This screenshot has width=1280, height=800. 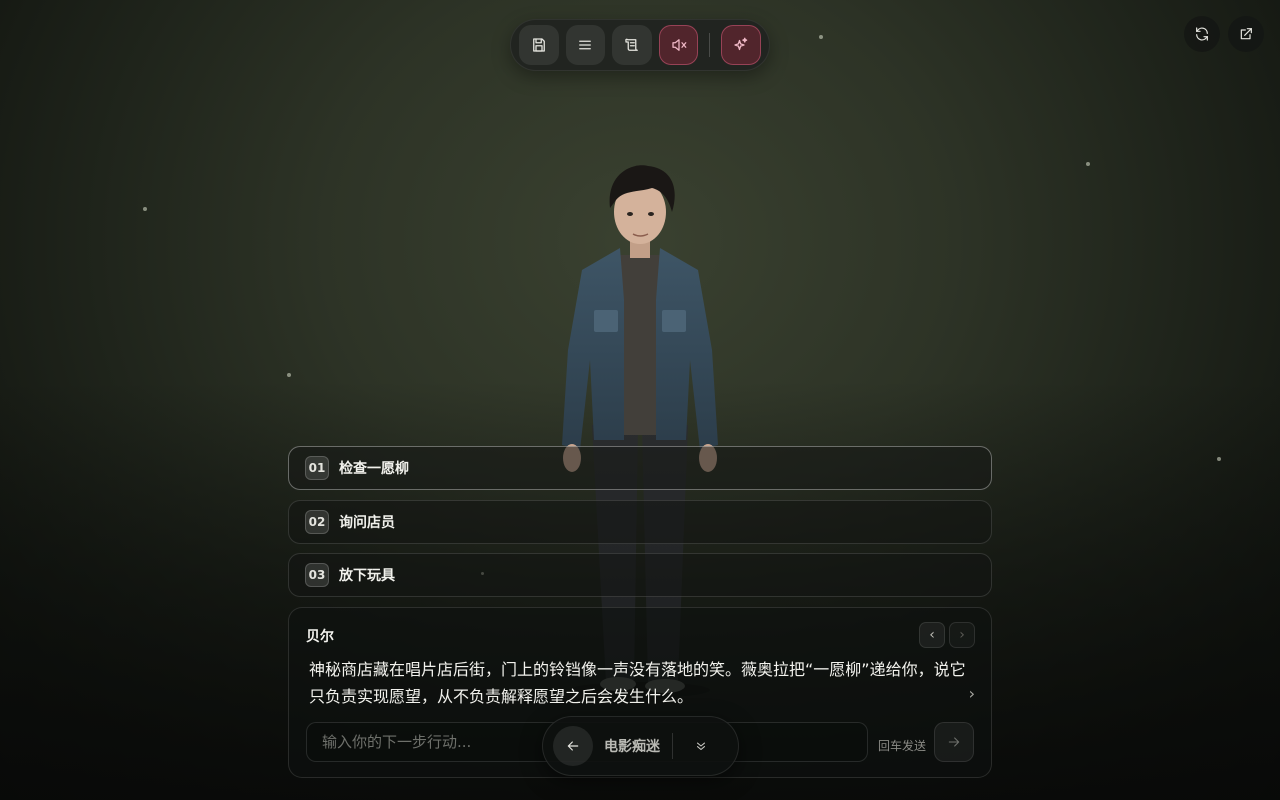 I want to click on save-button, so click(x=539, y=45).